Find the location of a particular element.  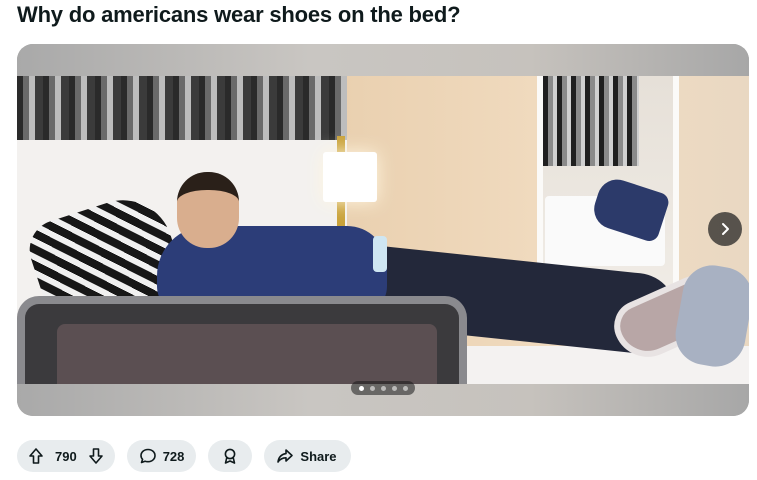

comment-icon is located at coordinates (147, 456).